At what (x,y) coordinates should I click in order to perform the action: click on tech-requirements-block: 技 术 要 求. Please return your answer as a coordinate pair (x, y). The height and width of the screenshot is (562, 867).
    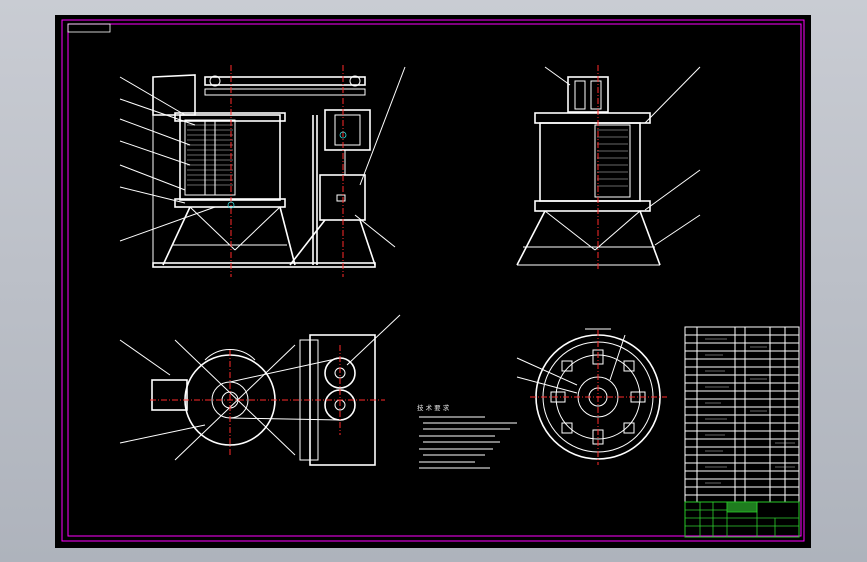
    Looking at the image, I should click on (467, 436).